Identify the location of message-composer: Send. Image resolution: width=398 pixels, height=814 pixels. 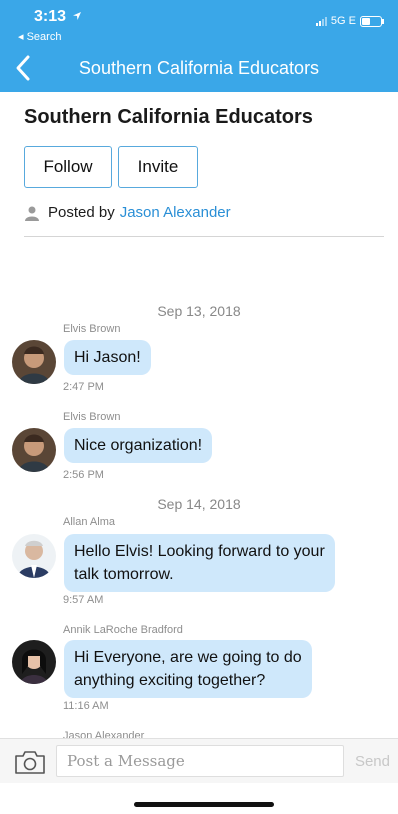
(199, 760).